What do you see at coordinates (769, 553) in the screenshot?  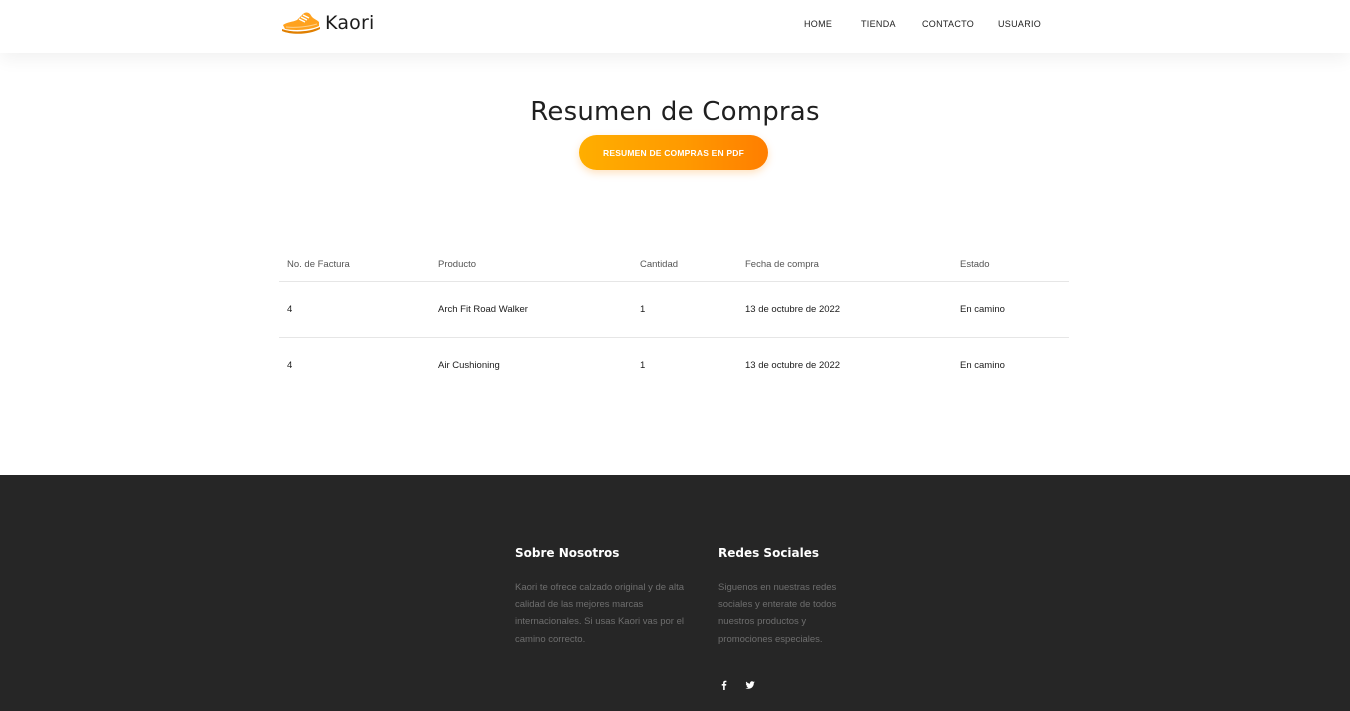 I see `footer-social-title: Redes Sociales` at bounding box center [769, 553].